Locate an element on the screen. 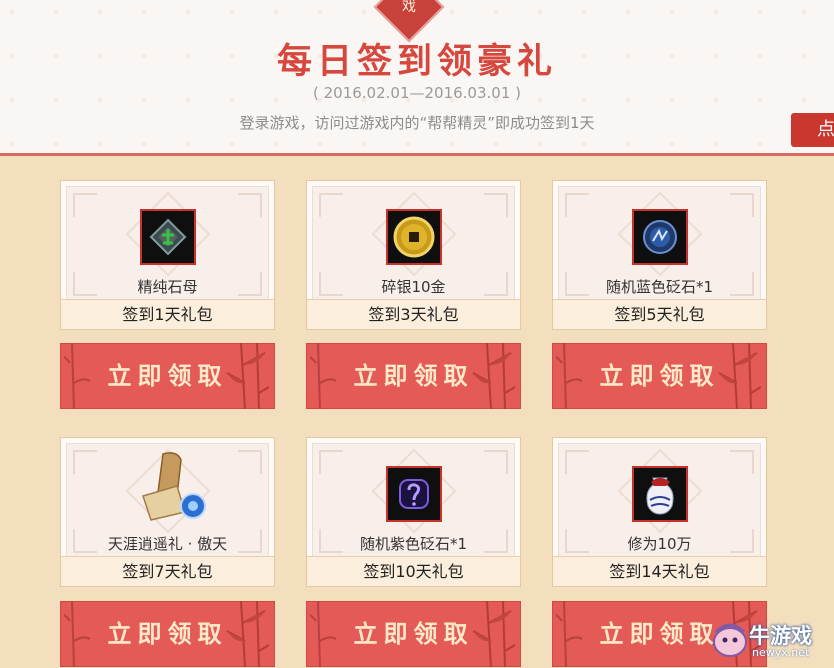 The height and width of the screenshot is (668, 834). event-rule: 登录游戏，访问过游戏内的“帮帮精灵”即成功签到1天 is located at coordinates (417, 123).